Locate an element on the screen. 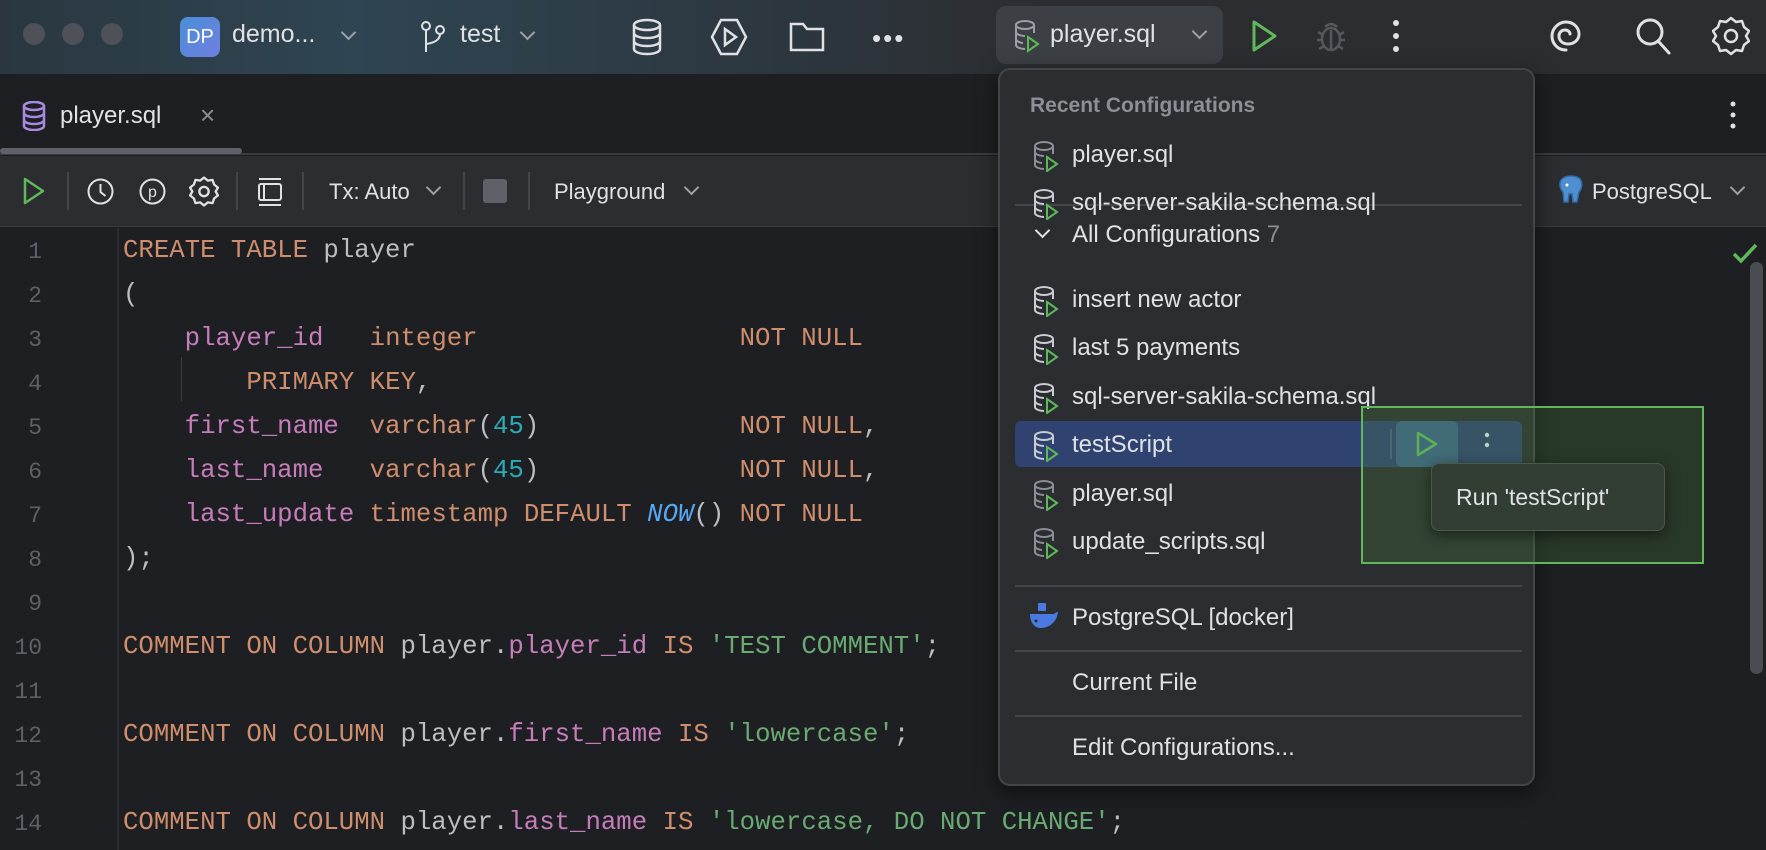 This screenshot has width=1766, height=850. git-branch-icon is located at coordinates (433, 37).